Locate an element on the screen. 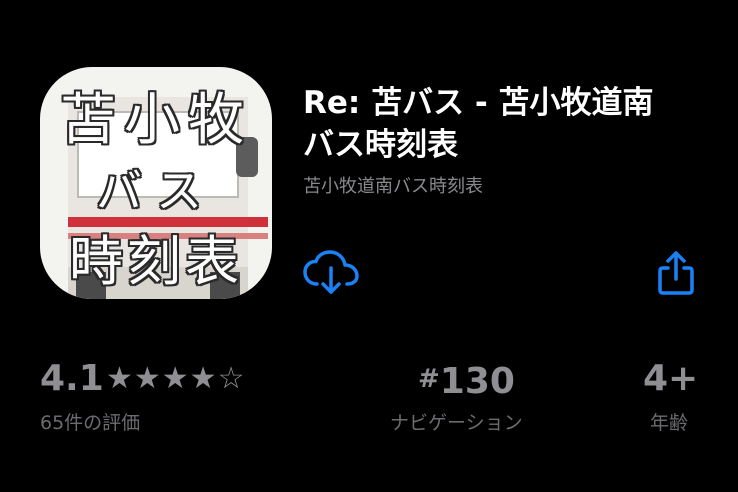 This screenshot has height=492, width=738. rating-stars: ★★★★☆ is located at coordinates (176, 378).